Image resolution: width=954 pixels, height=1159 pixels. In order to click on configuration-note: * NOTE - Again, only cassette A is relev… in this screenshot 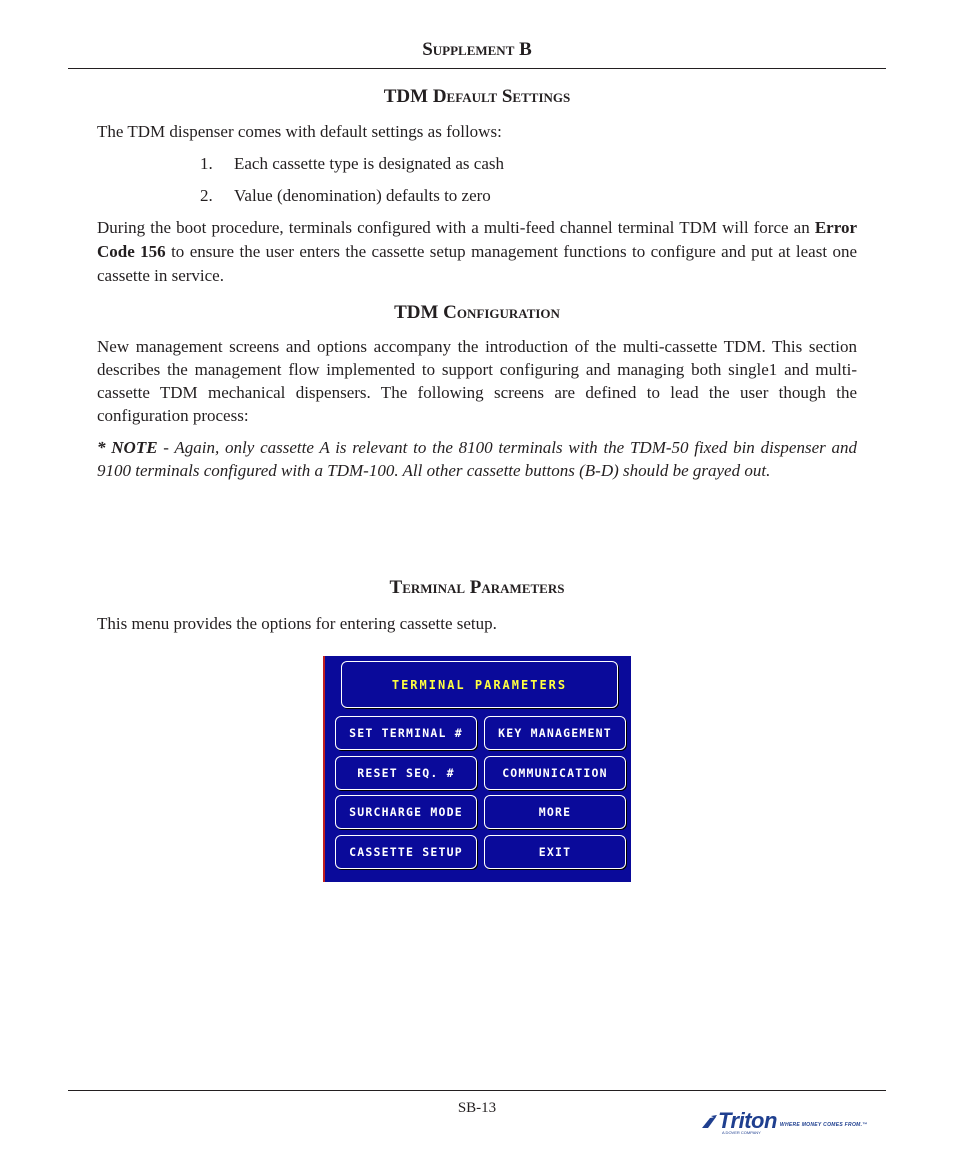, I will do `click(477, 459)`.